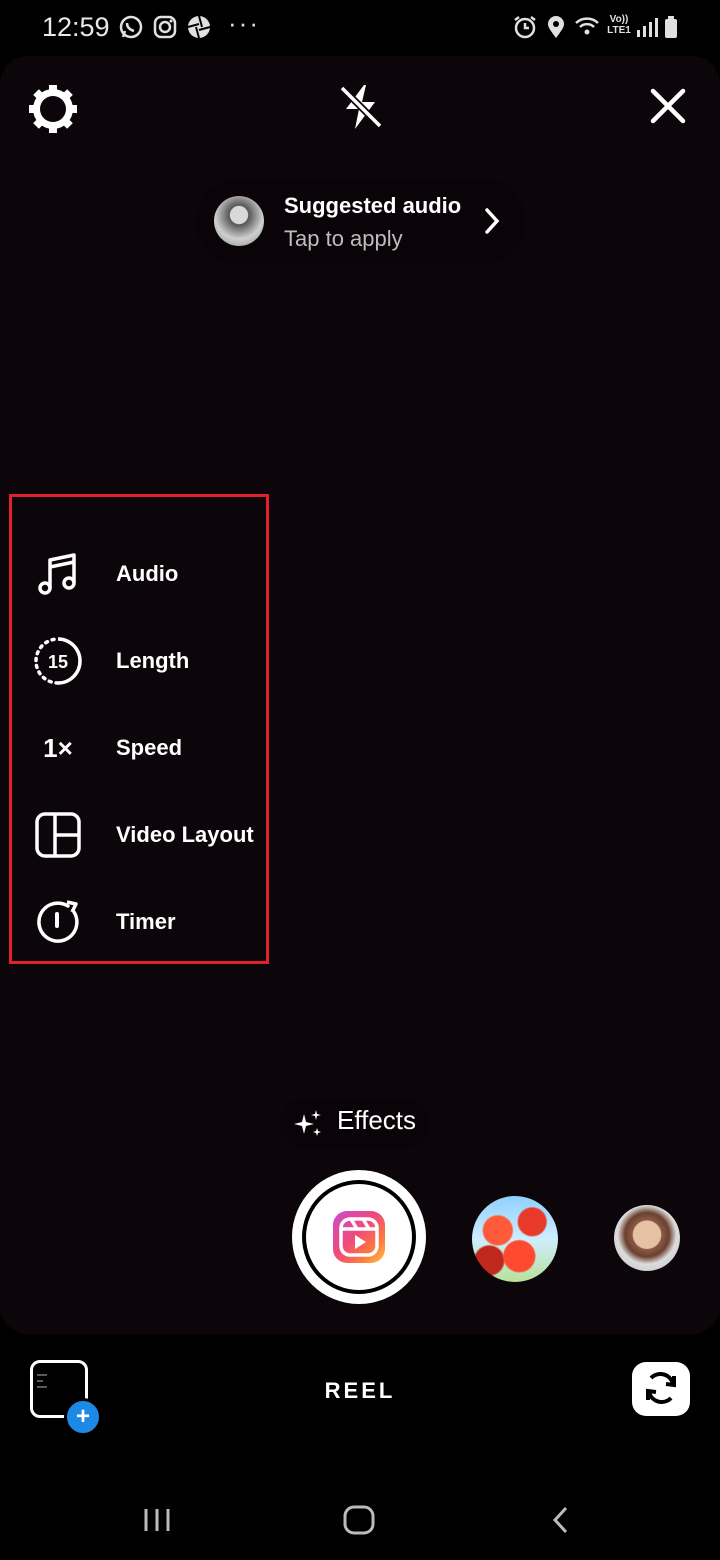  I want to click on back-icon, so click(561, 1522).